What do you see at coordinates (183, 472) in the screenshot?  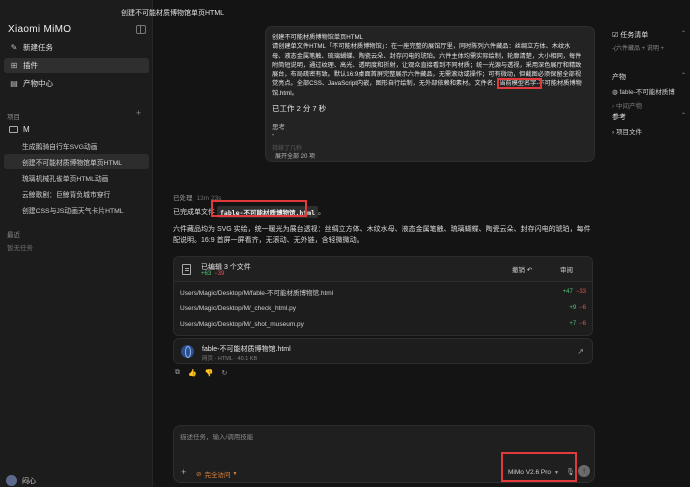 I see `add-attachment-button: +` at bounding box center [183, 472].